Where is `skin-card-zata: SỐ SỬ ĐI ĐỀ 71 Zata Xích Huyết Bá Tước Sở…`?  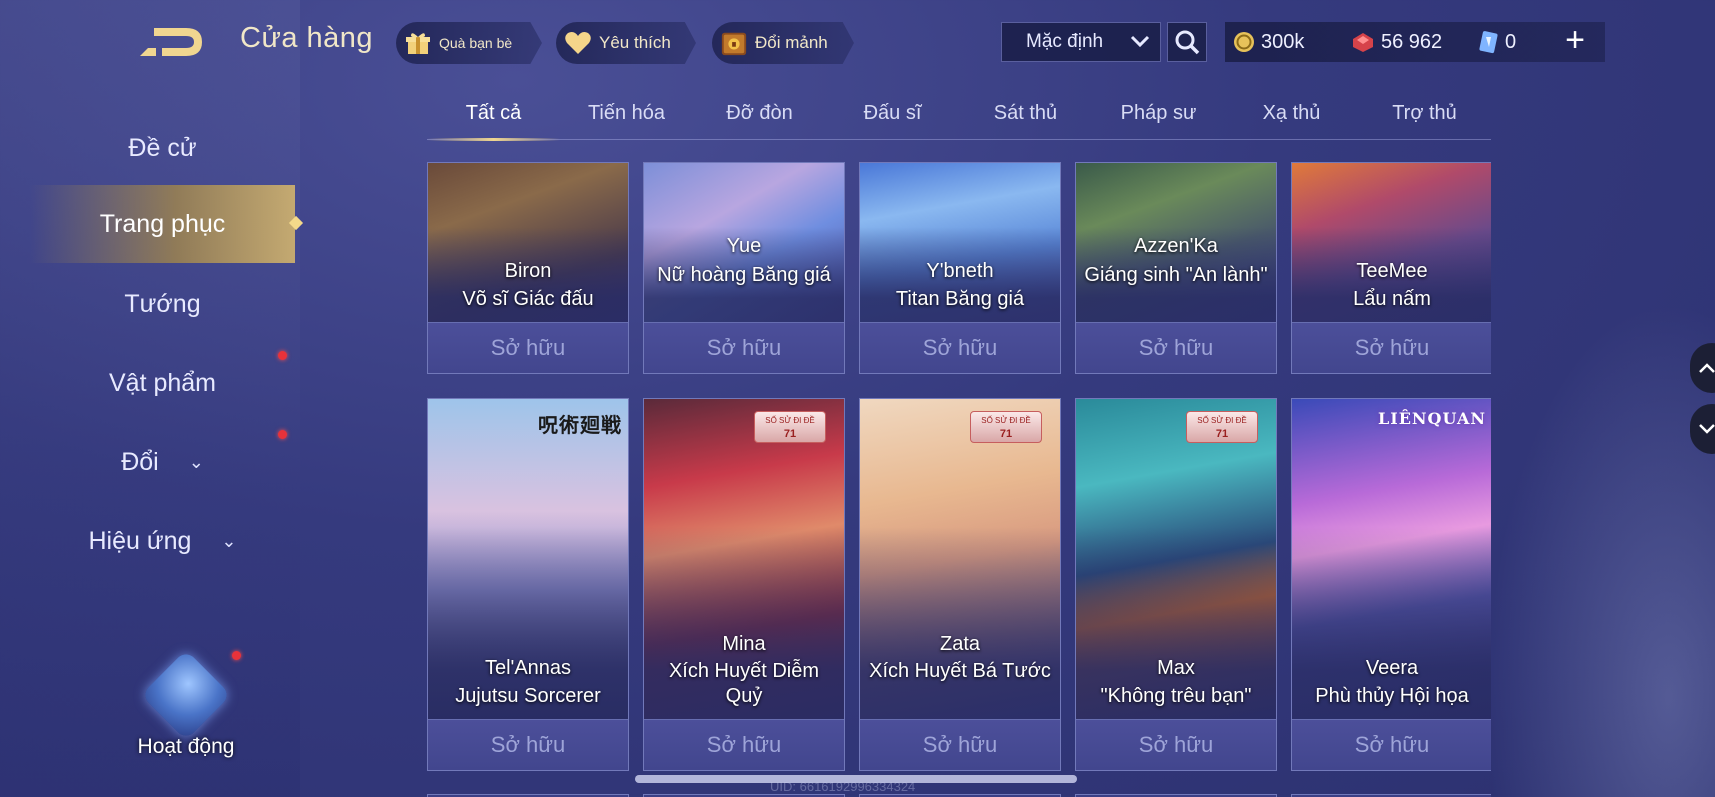
skin-card-zata: SỐ SỬ ĐI ĐỀ 71 Zata Xích Huyết Bá Tước Sở… is located at coordinates (960, 584).